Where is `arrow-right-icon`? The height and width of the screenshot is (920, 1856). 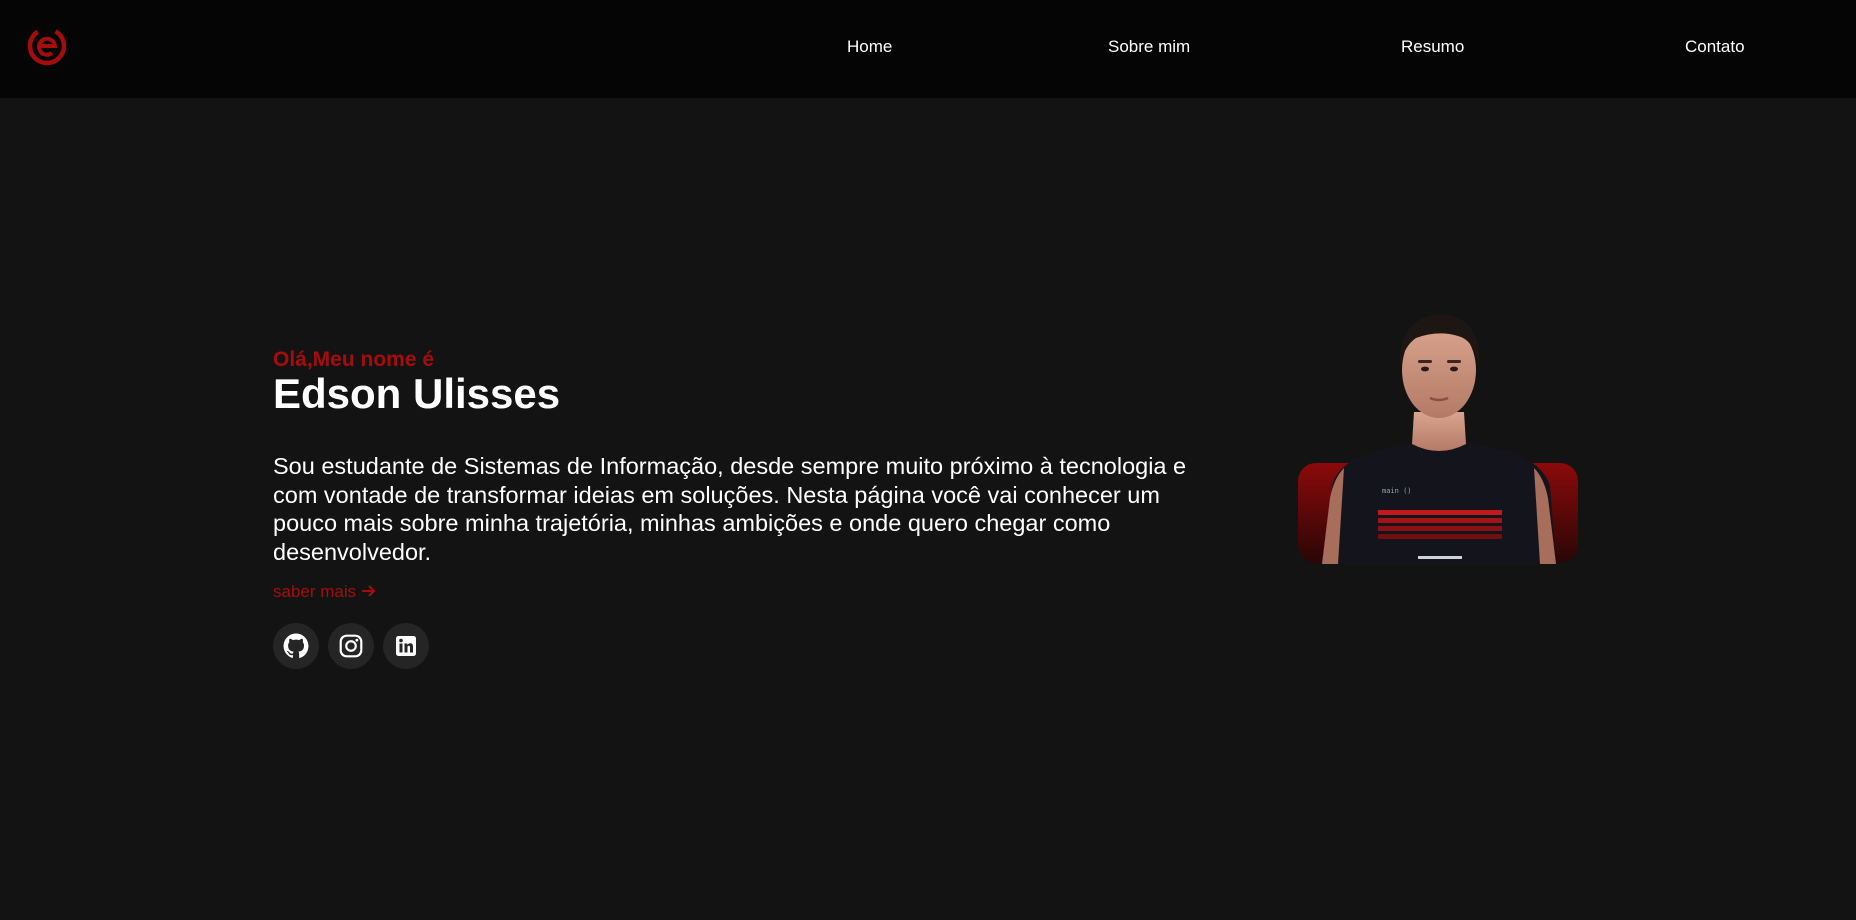 arrow-right-icon is located at coordinates (368, 591).